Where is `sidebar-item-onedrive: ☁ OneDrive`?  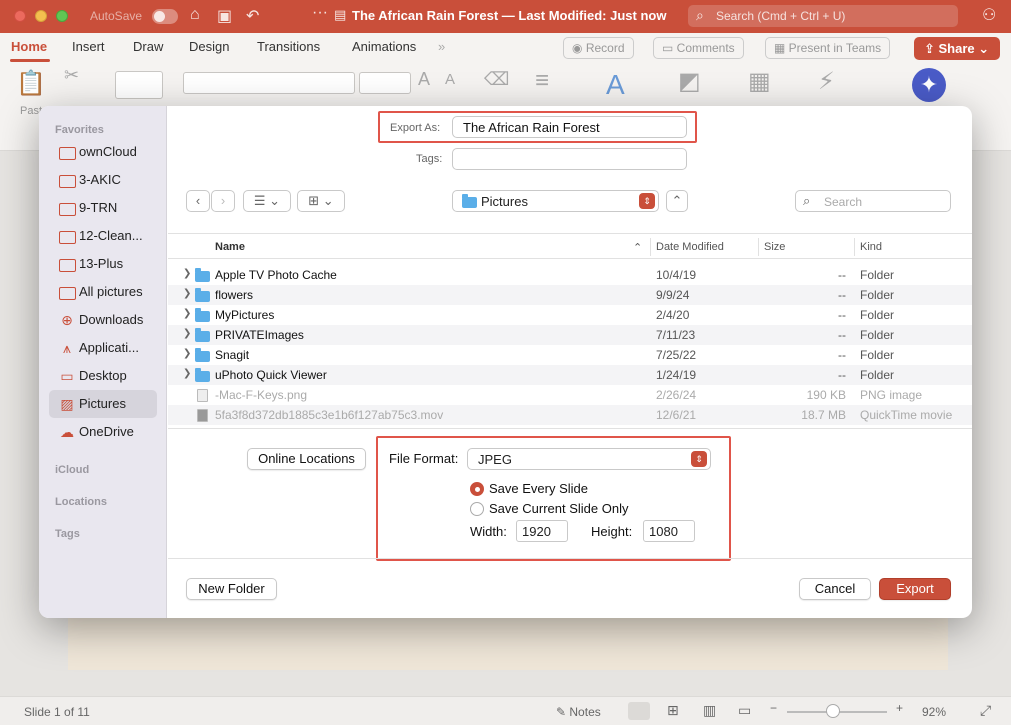
sidebar-item-onedrive: ☁ OneDrive is located at coordinates (103, 432).